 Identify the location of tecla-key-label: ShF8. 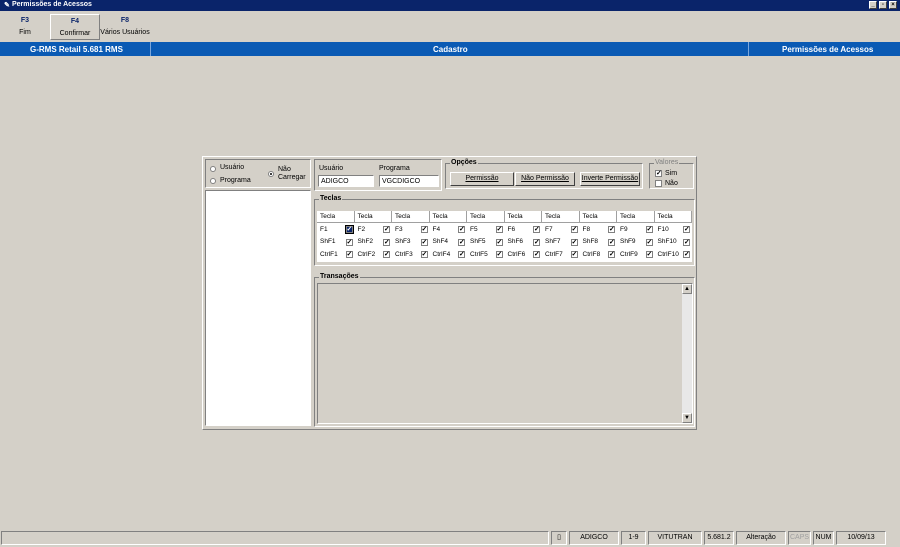
(590, 241).